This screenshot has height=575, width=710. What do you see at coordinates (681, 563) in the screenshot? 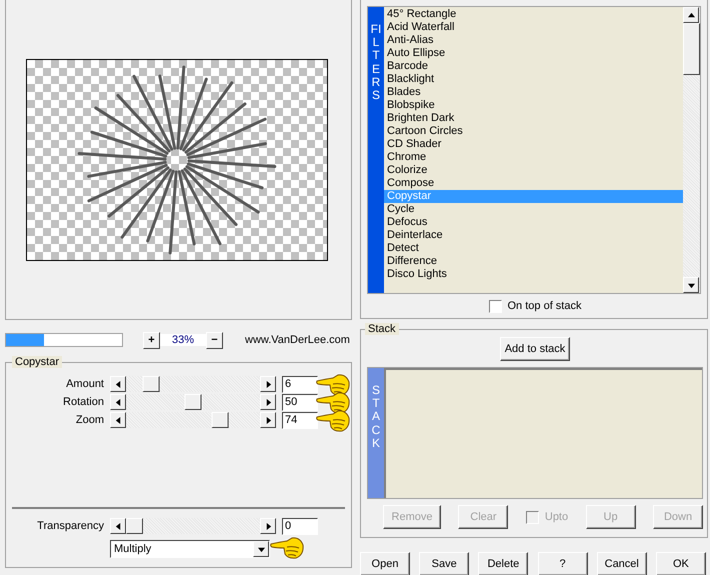
I see `dialog-button: OK` at bounding box center [681, 563].